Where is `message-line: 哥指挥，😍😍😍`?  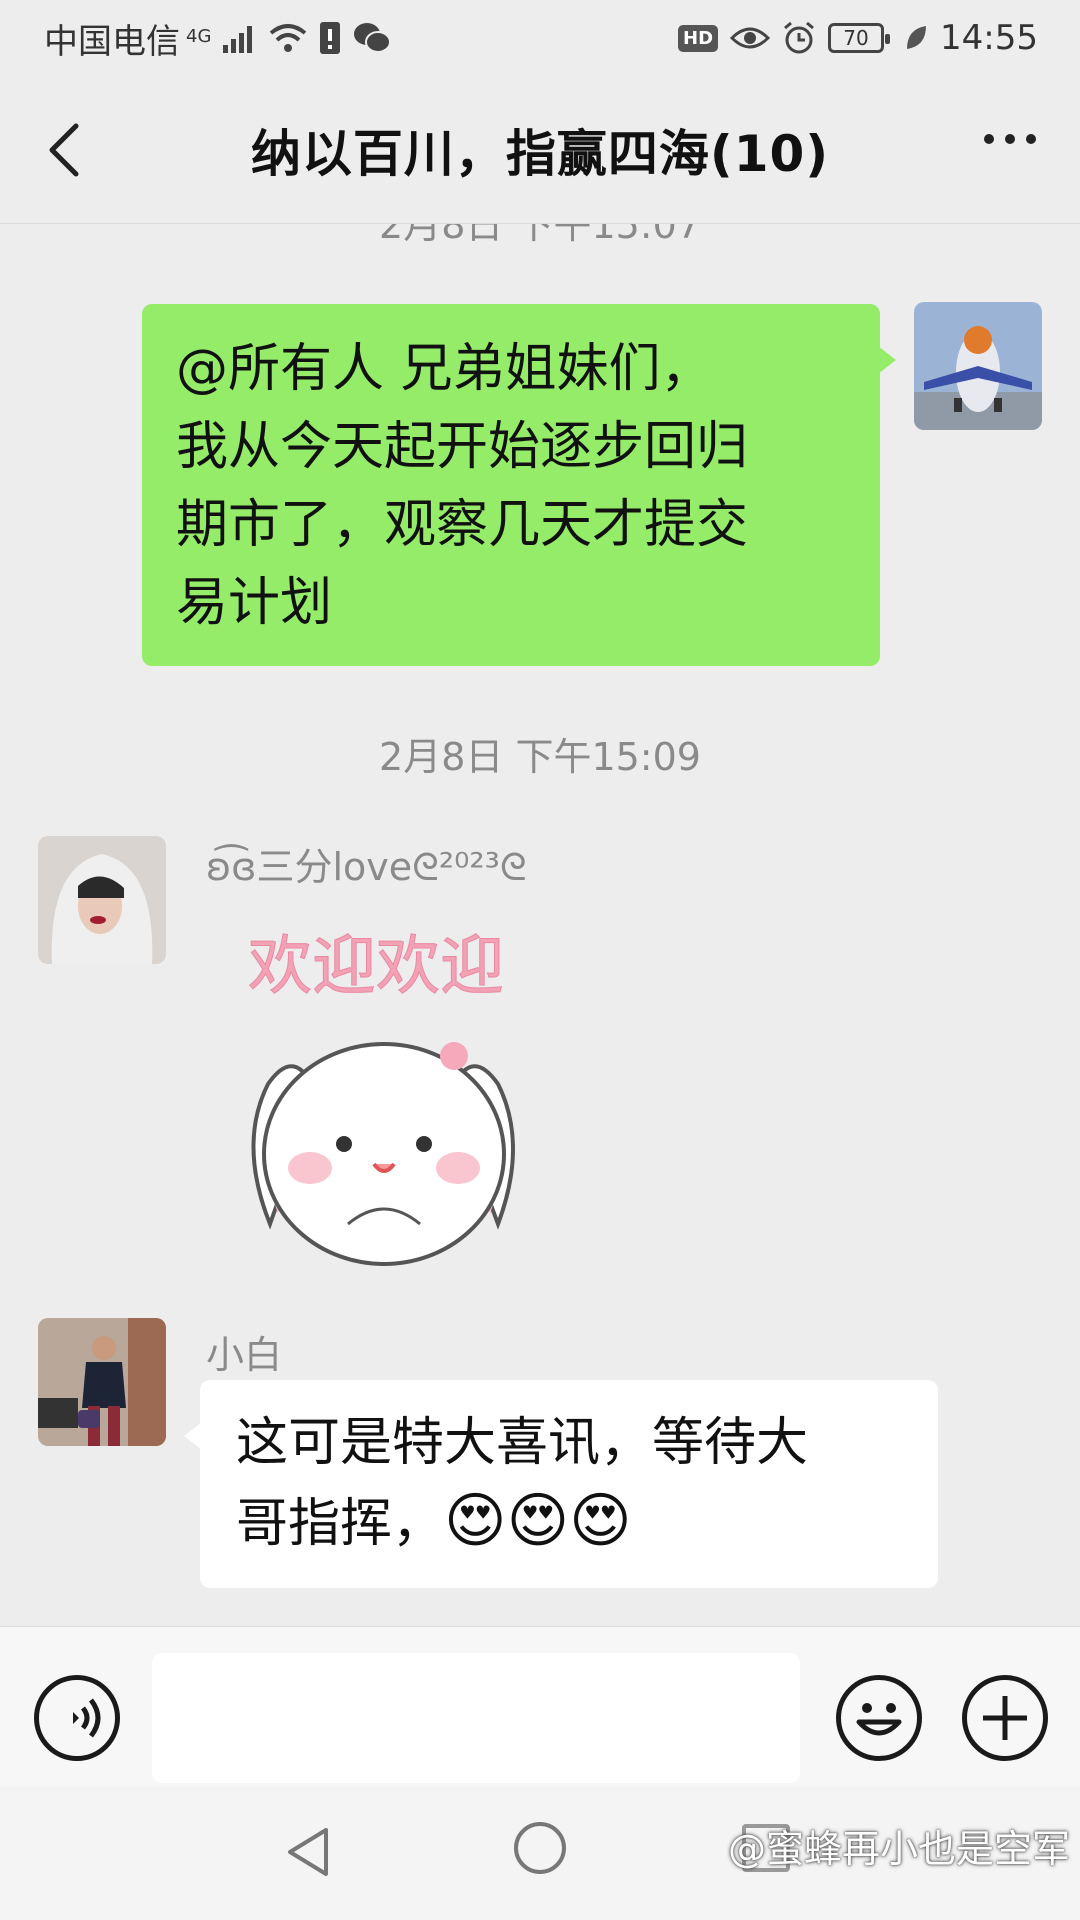 message-line: 哥指挥，😍😍😍 is located at coordinates (569, 1522).